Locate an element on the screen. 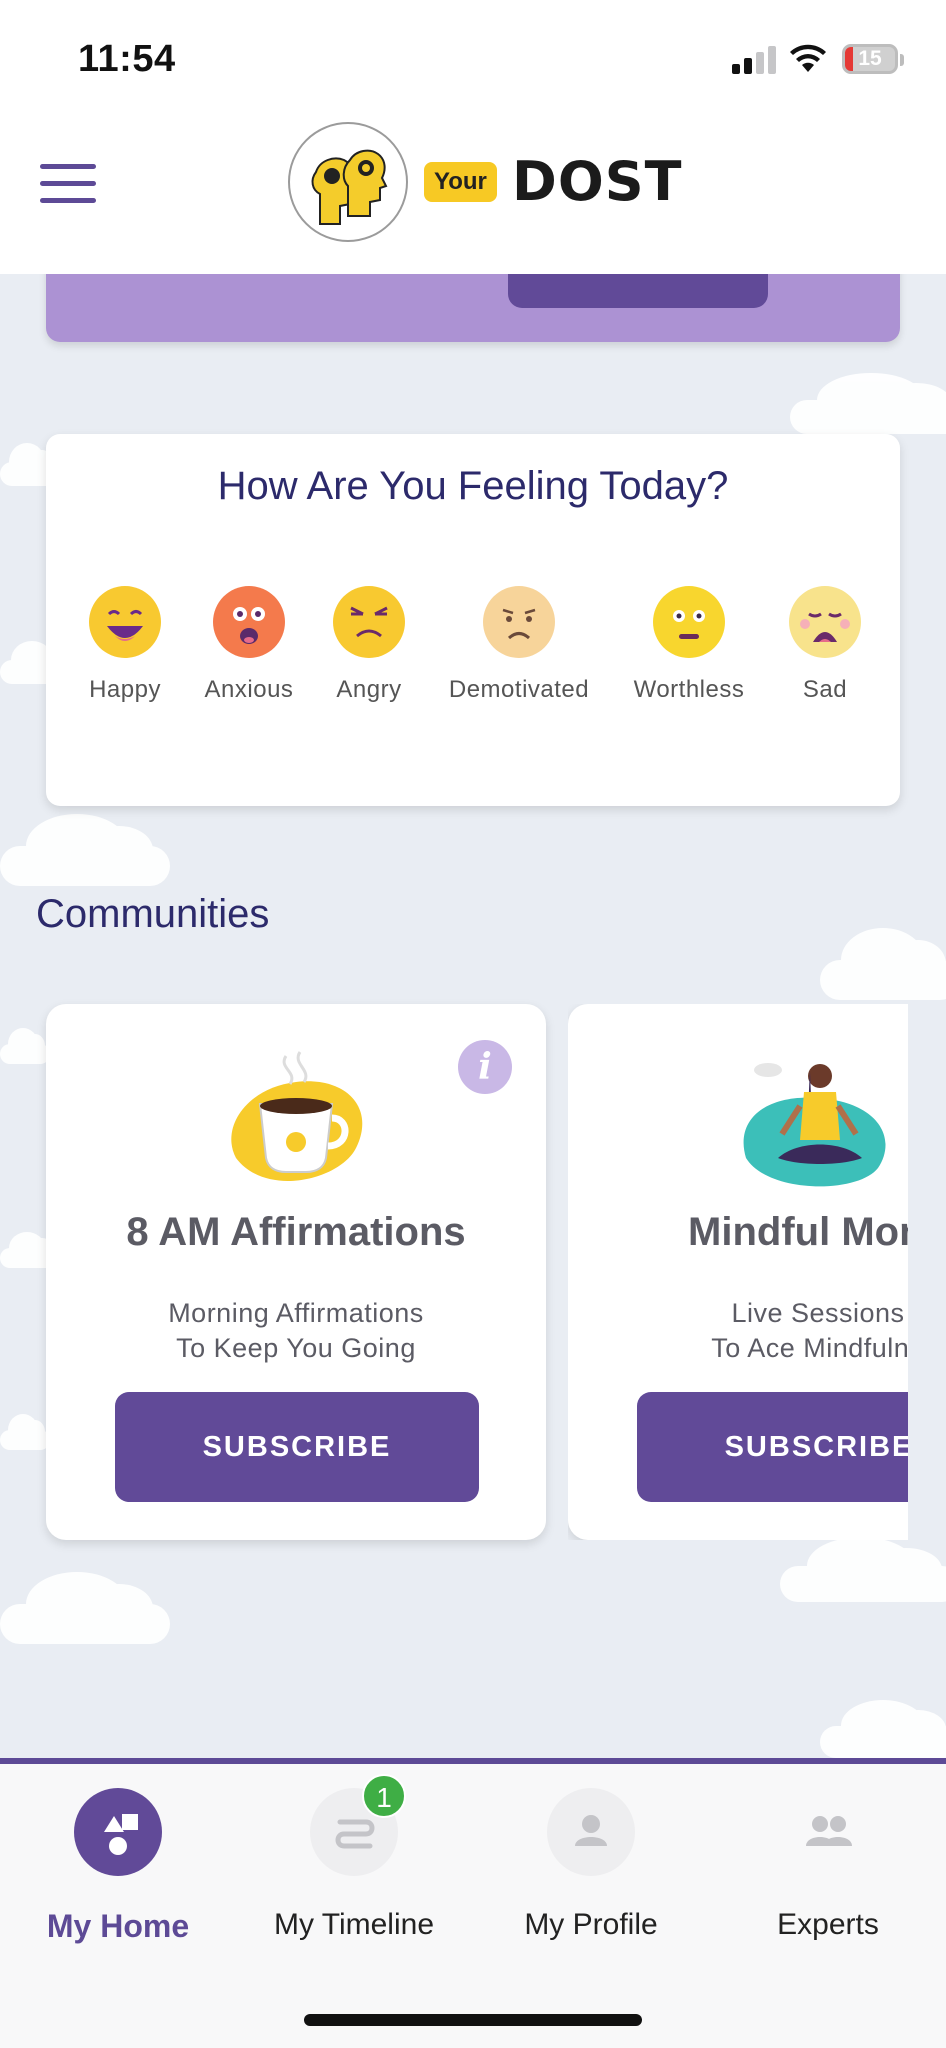 The width and height of the screenshot is (946, 2048). demotivated-face-icon is located at coordinates (519, 622).